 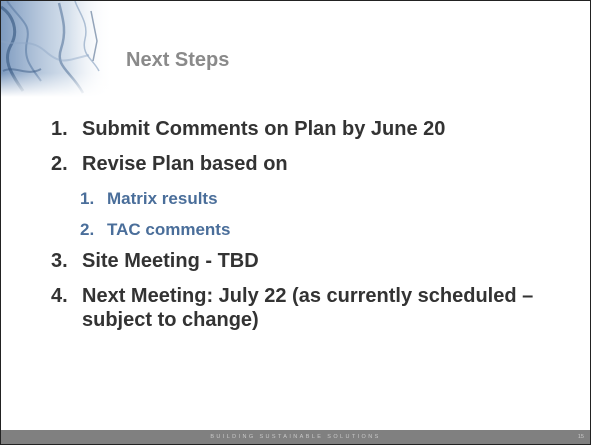 What do you see at coordinates (57, 49) in the screenshot?
I see `corner-texture-graphic` at bounding box center [57, 49].